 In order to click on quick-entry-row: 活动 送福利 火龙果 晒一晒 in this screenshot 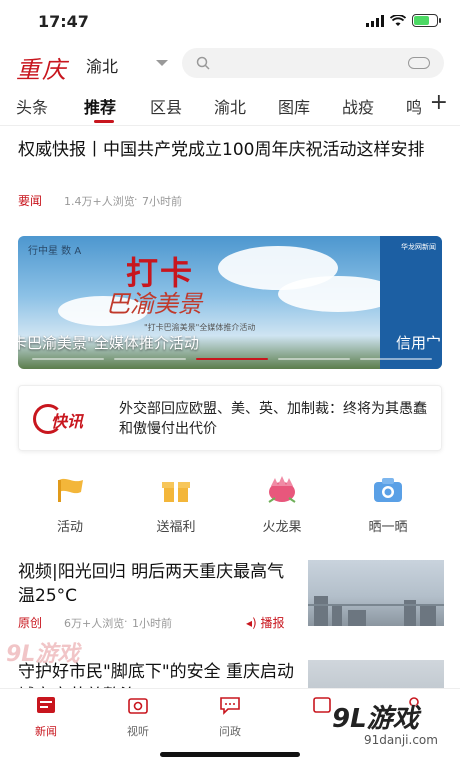, I will do `click(230, 506)`.